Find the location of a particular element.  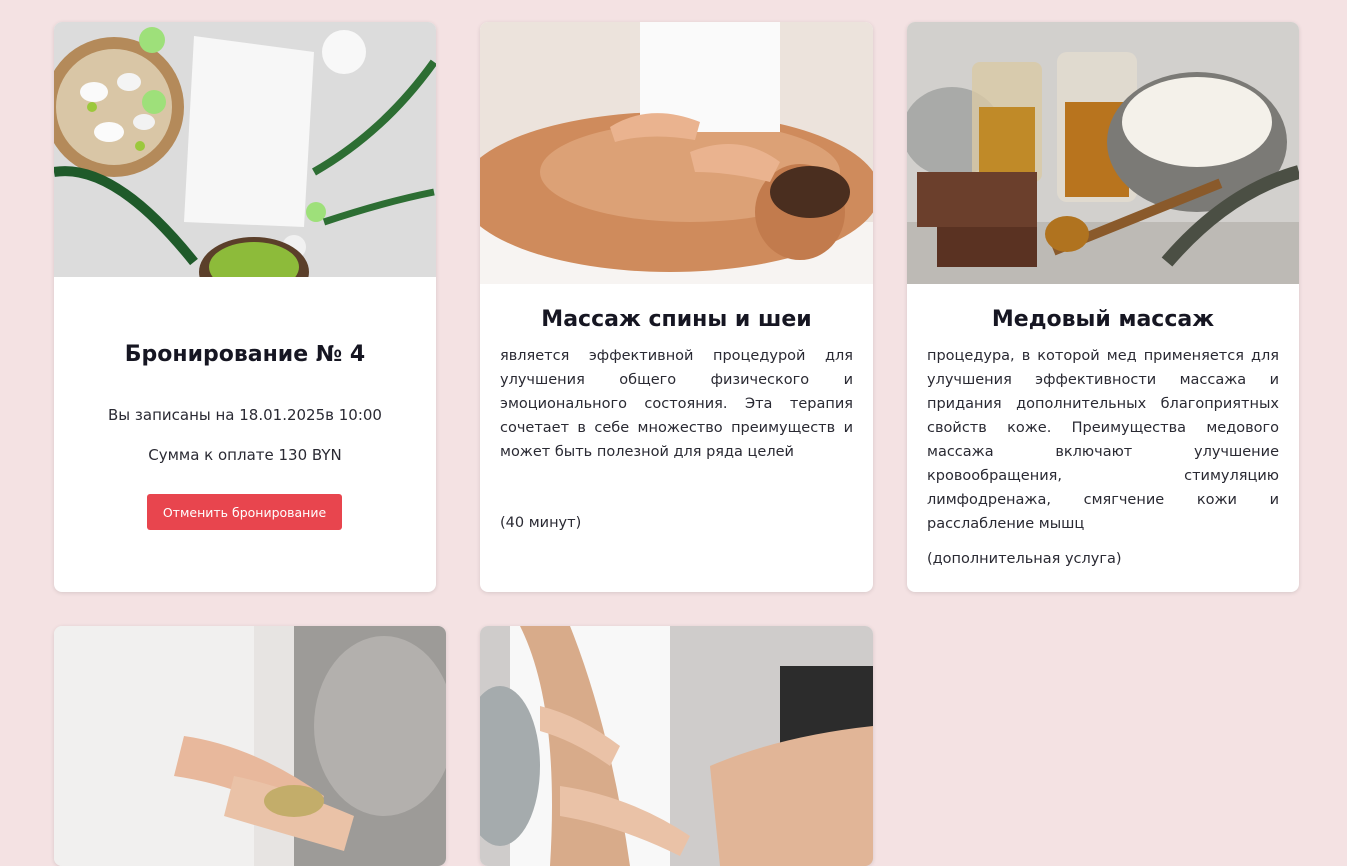

service-duration: (40 минут) is located at coordinates (541, 523).